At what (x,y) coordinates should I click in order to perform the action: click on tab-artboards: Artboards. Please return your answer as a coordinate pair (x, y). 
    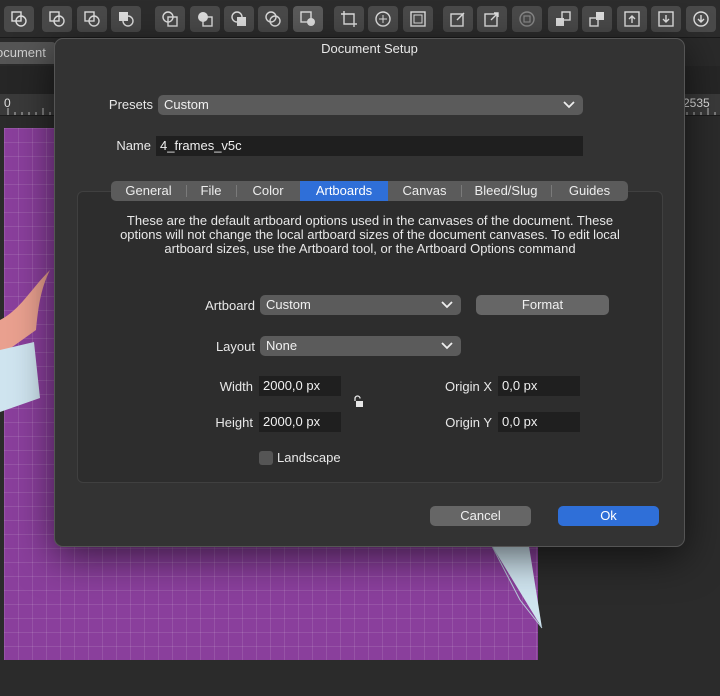
    Looking at the image, I should click on (344, 191).